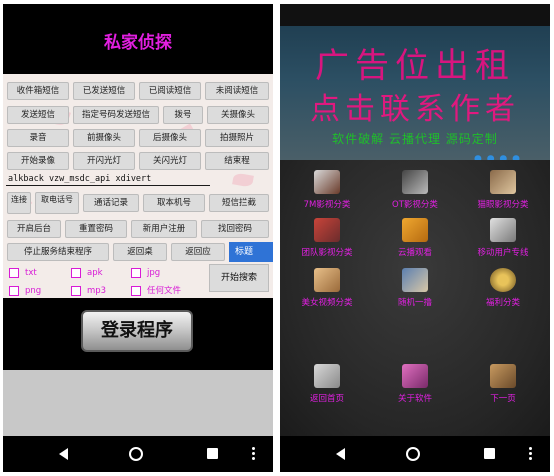  What do you see at coordinates (503, 205) in the screenshot?
I see `grid-item-label: 猫眼影视分类` at bounding box center [503, 205].